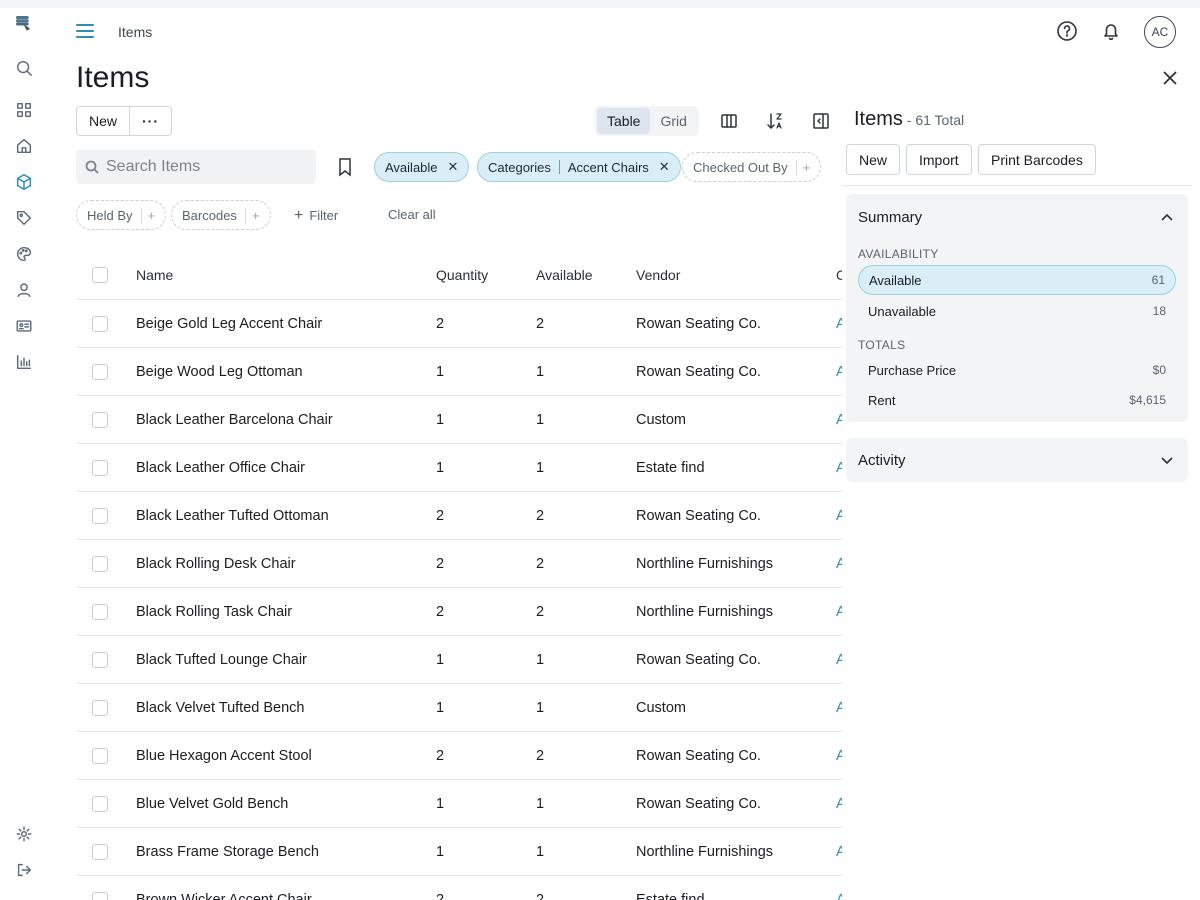 The height and width of the screenshot is (900, 1200). What do you see at coordinates (673, 121) in the screenshot?
I see `view-grid-tab: Grid` at bounding box center [673, 121].